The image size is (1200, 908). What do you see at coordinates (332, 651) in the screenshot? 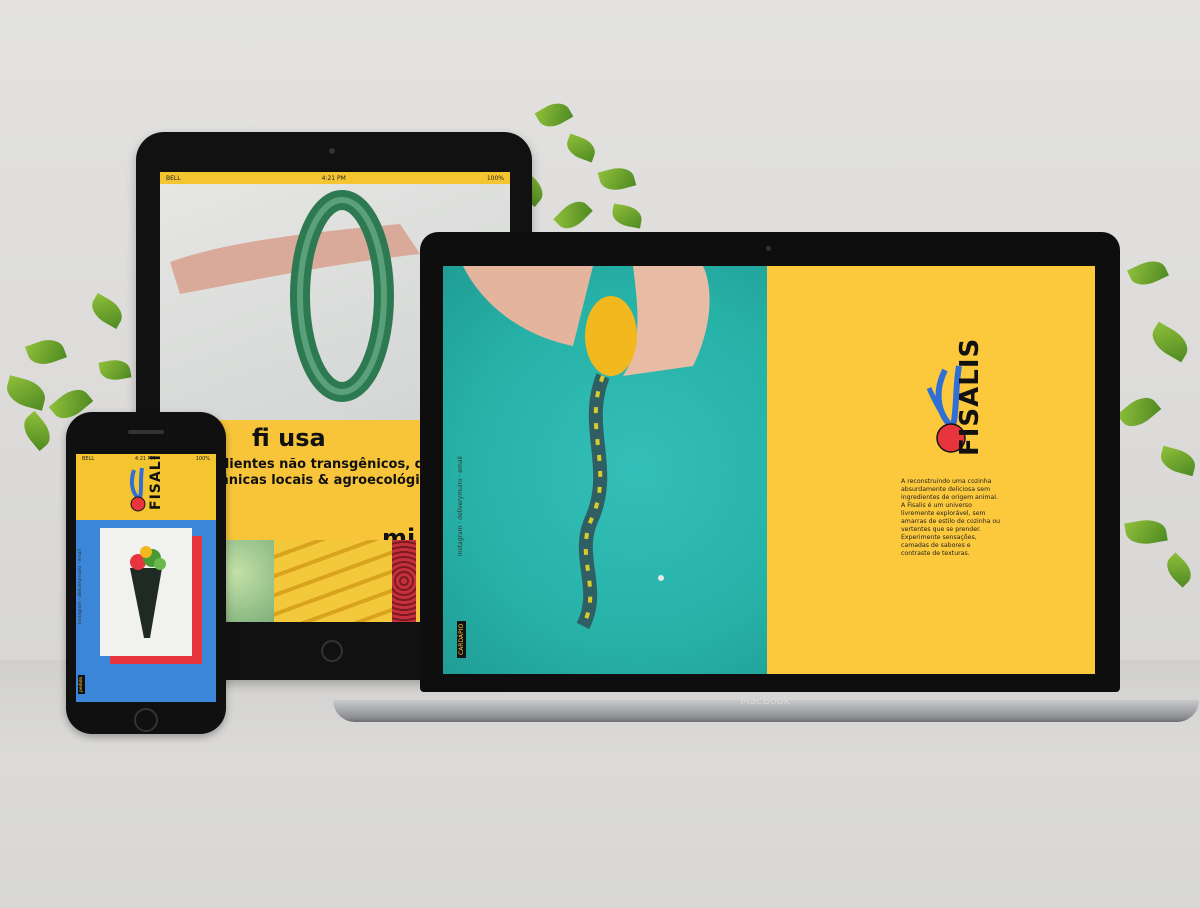
I see `tablet-home-button` at bounding box center [332, 651].